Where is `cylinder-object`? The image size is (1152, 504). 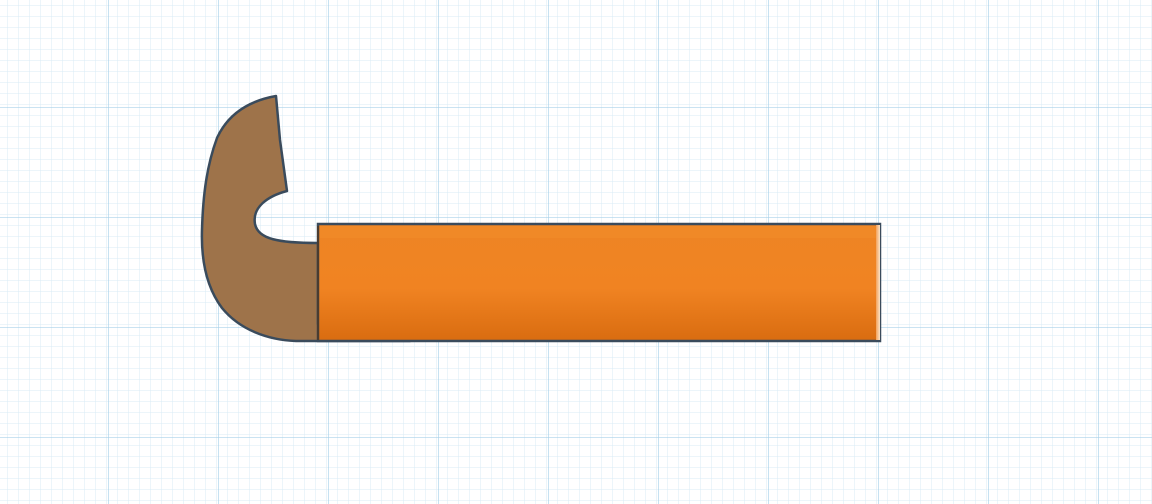 cylinder-object is located at coordinates (599, 282).